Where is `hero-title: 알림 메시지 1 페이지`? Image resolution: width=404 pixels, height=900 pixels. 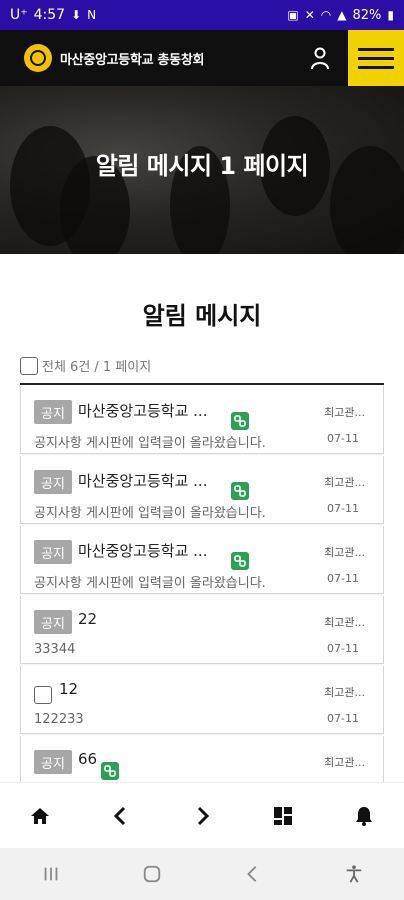
hero-title: 알림 메시지 1 페이지 is located at coordinates (202, 166).